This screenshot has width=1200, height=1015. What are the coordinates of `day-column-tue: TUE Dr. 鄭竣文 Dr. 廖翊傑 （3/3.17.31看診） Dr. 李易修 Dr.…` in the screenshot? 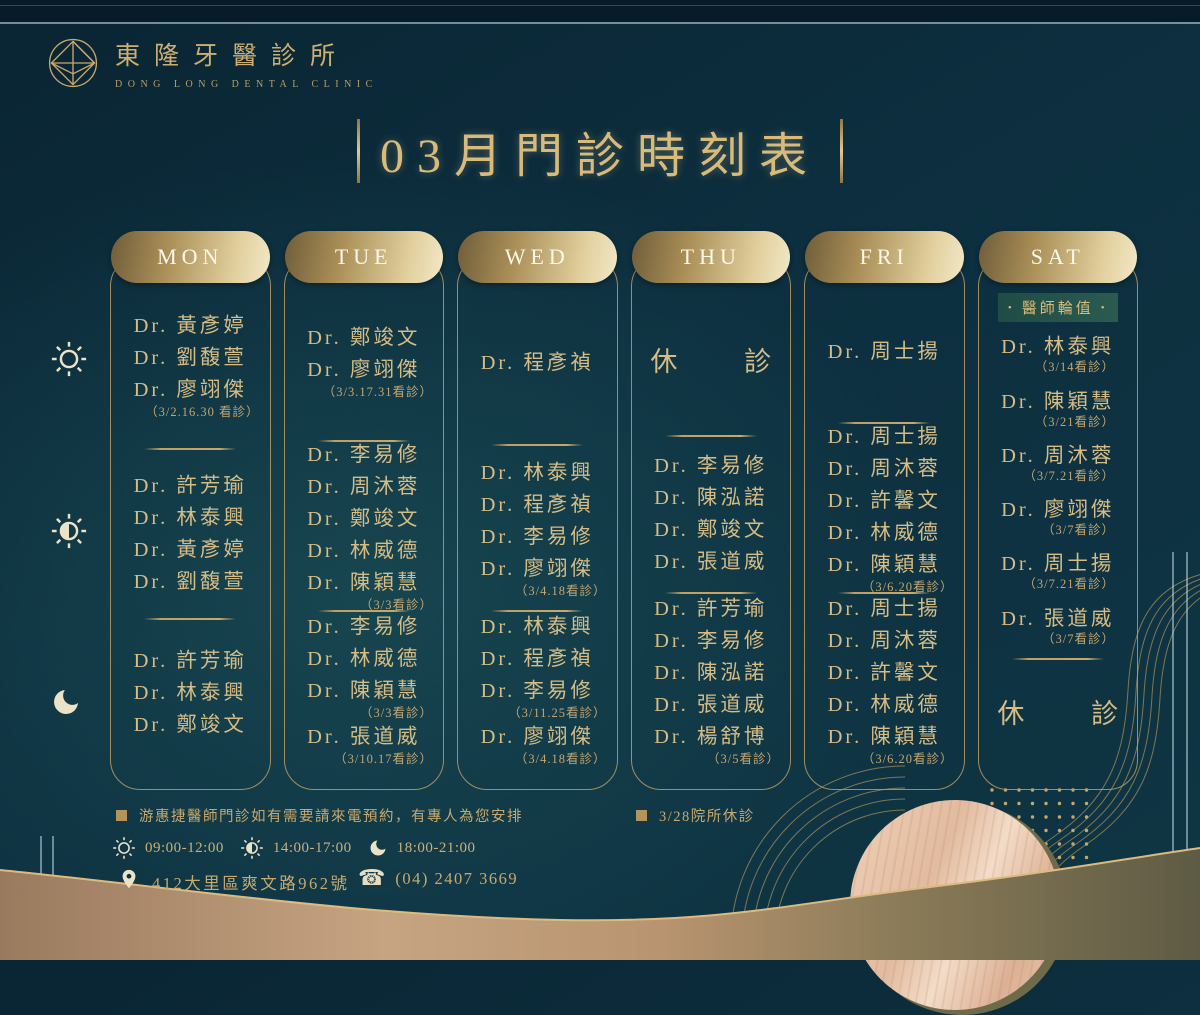 It's located at (363, 510).